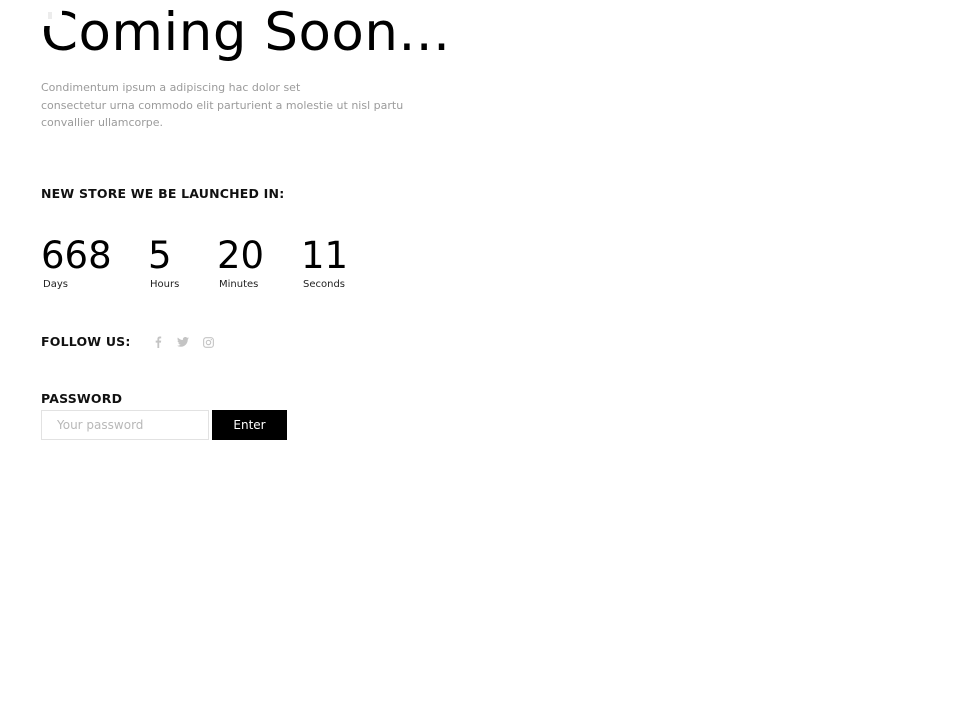  I want to click on launch-heading: NEW STORE WE BE LAUNCHED IN:, so click(163, 193).